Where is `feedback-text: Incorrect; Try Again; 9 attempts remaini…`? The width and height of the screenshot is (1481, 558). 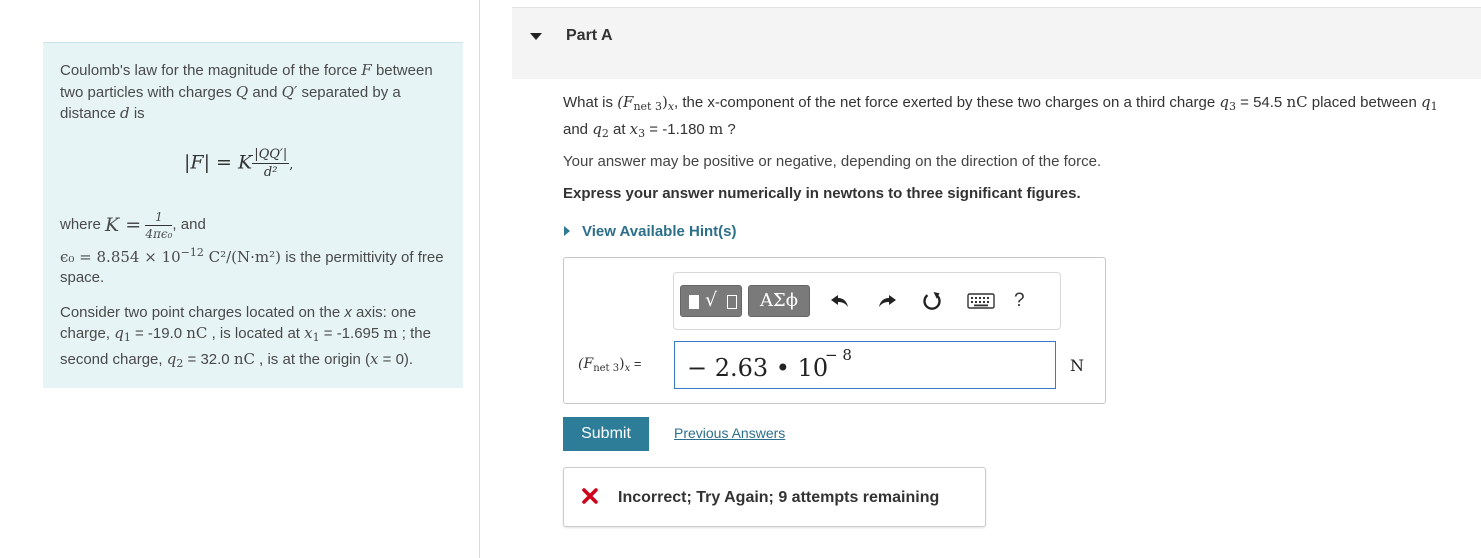 feedback-text: Incorrect; Try Again; 9 attempts remaini… is located at coordinates (779, 497).